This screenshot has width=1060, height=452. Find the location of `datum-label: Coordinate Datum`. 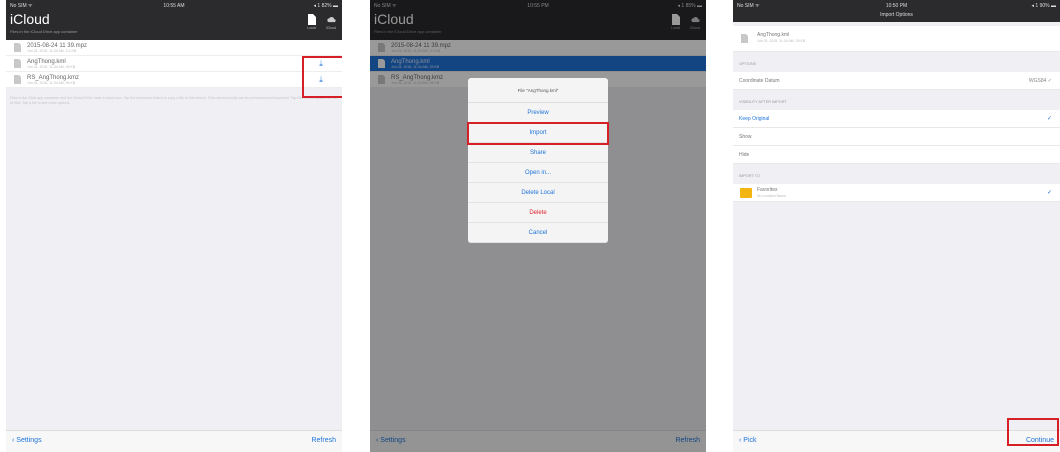

datum-label: Coordinate Datum is located at coordinates (759, 81).